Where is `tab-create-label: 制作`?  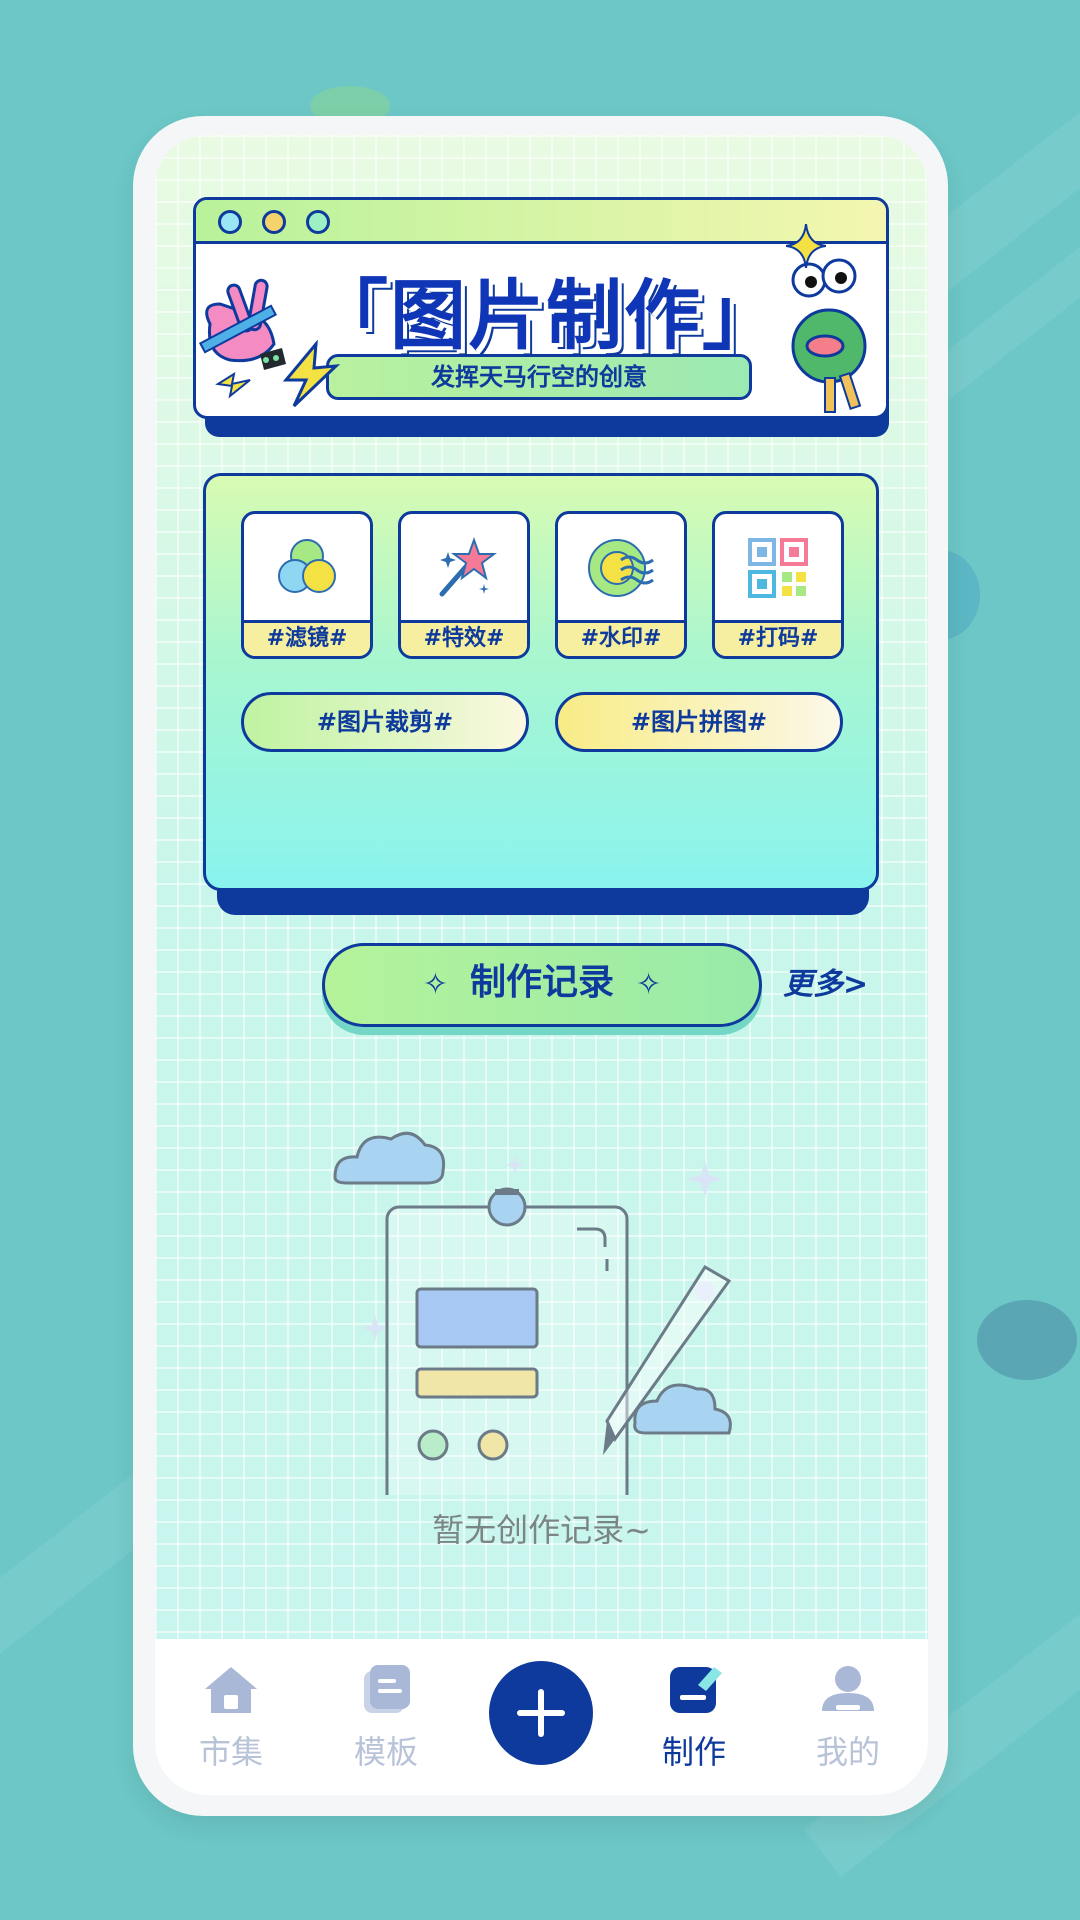 tab-create-label: 制作 is located at coordinates (693, 1752).